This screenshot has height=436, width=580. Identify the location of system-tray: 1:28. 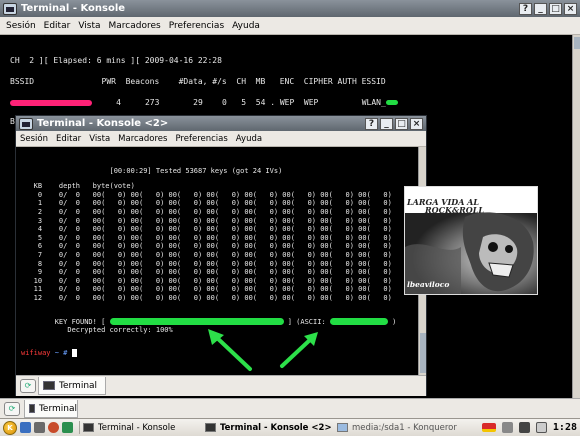
(529, 427).